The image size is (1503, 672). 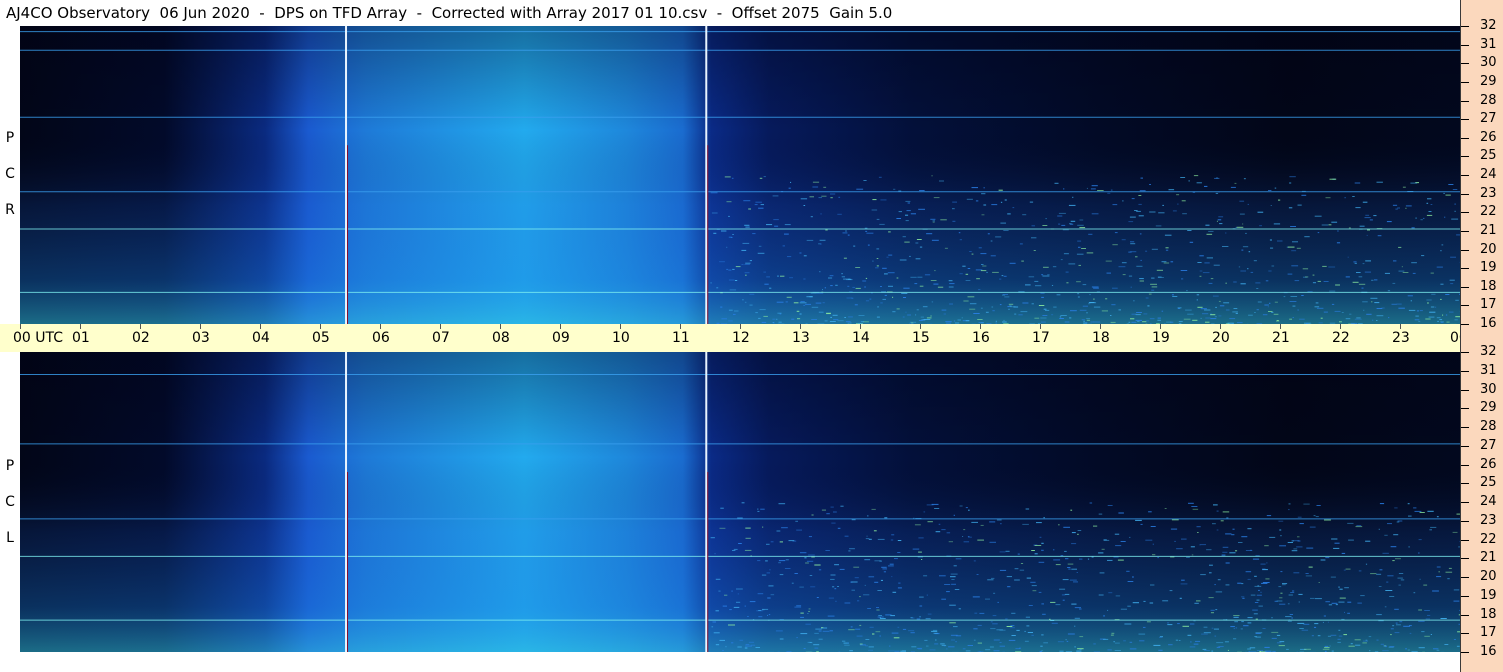 What do you see at coordinates (1101, 338) in the screenshot?
I see `time-tick-label: 18` at bounding box center [1101, 338].